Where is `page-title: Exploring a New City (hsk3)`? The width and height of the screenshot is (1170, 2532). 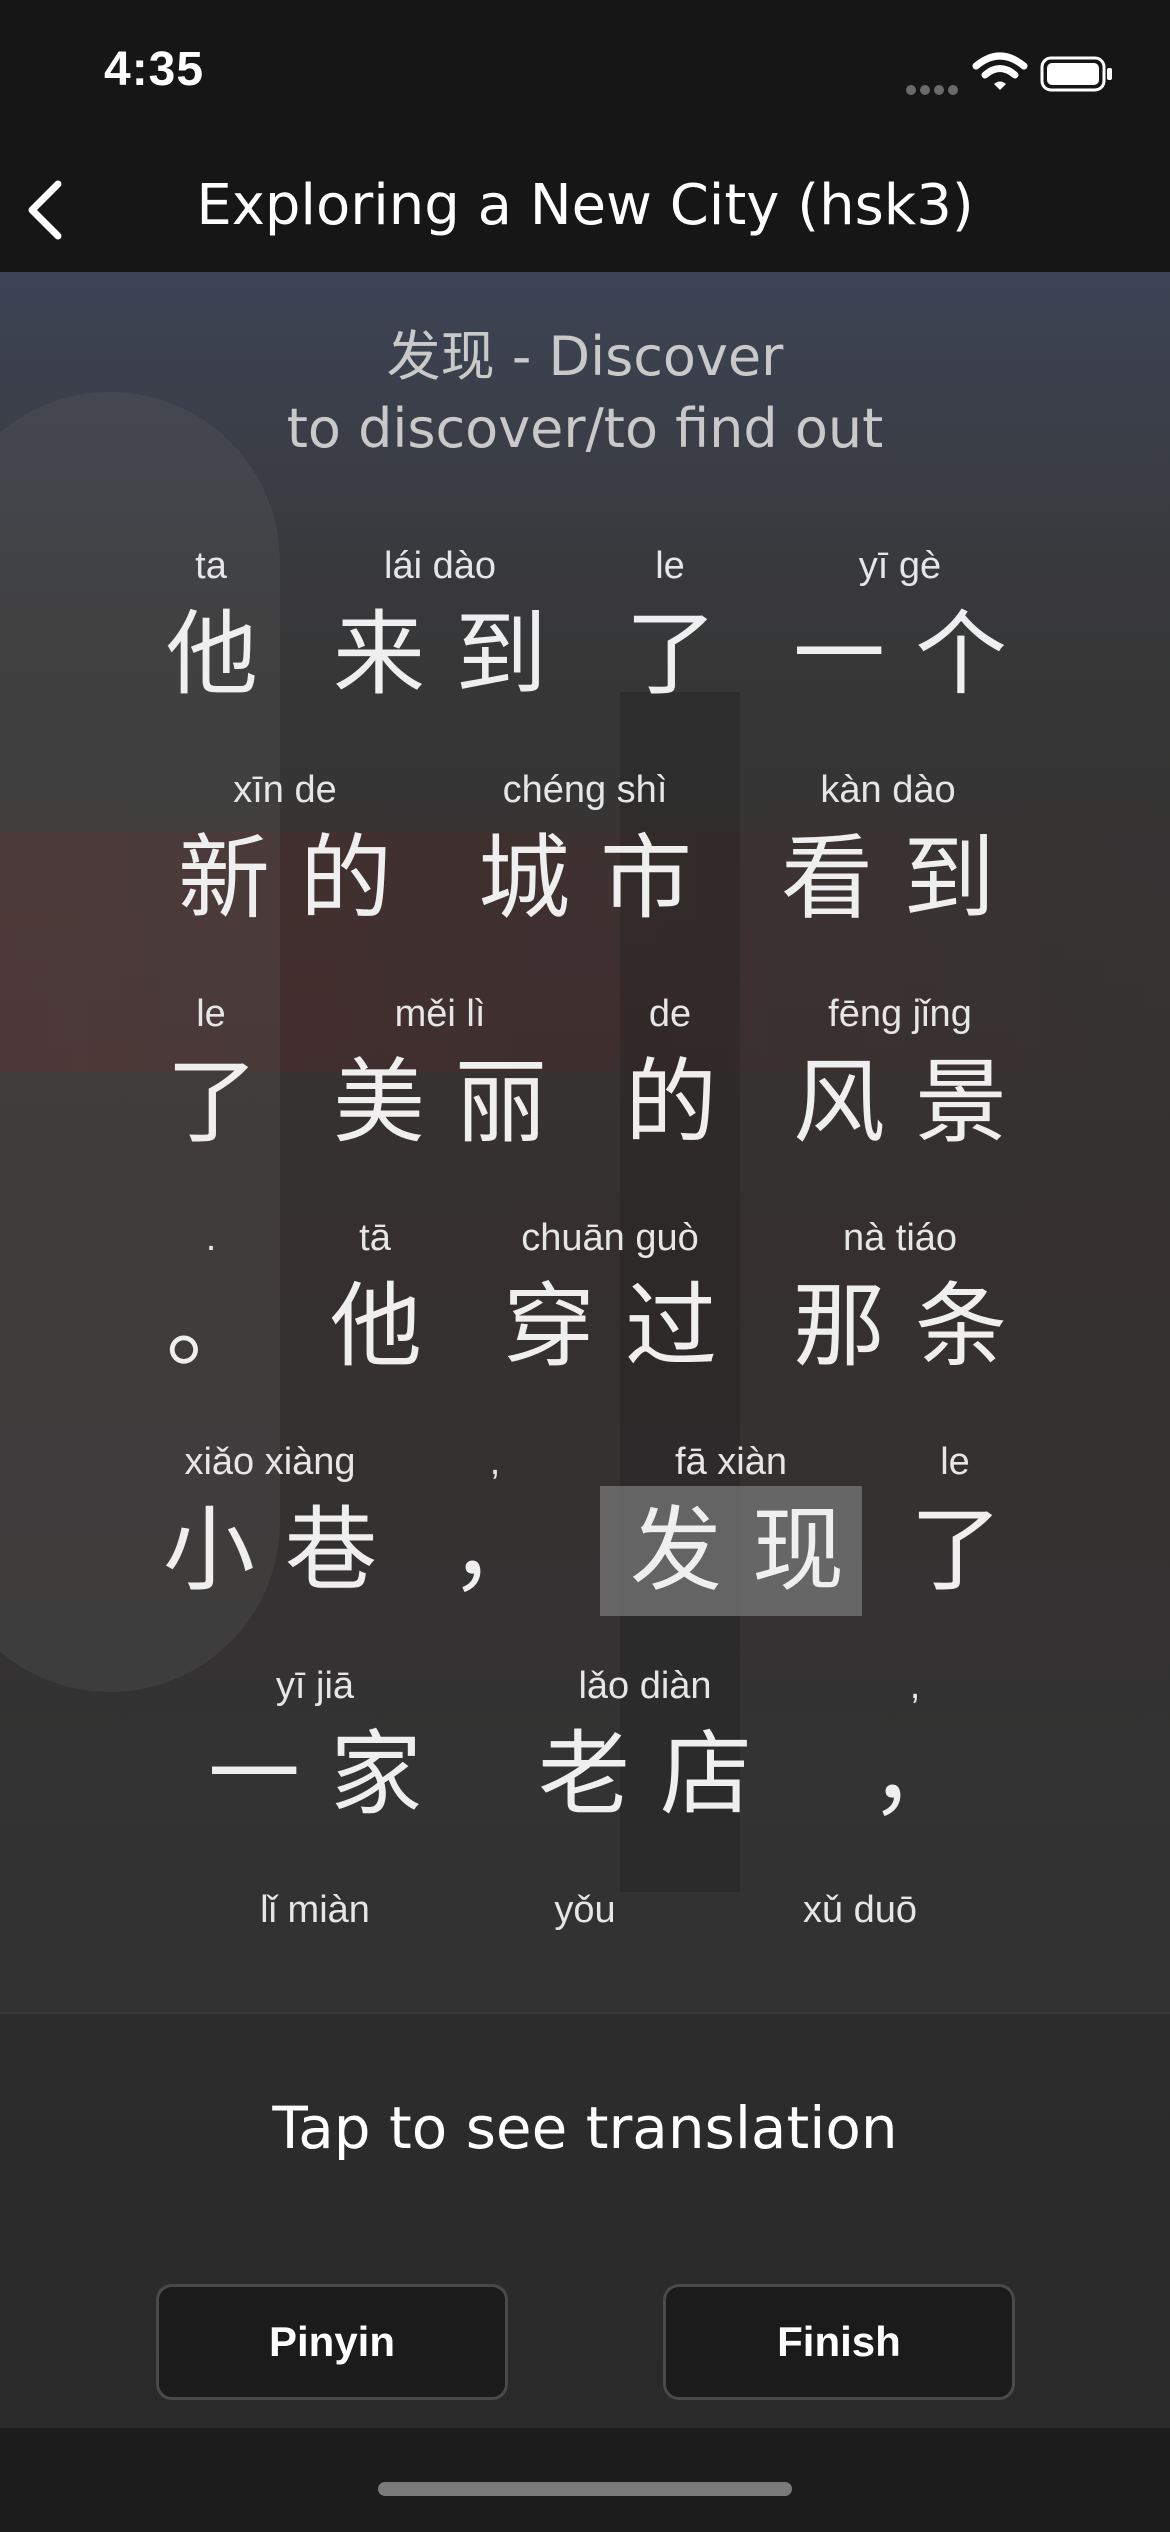 page-title: Exploring a New City (hsk3) is located at coordinates (585, 205).